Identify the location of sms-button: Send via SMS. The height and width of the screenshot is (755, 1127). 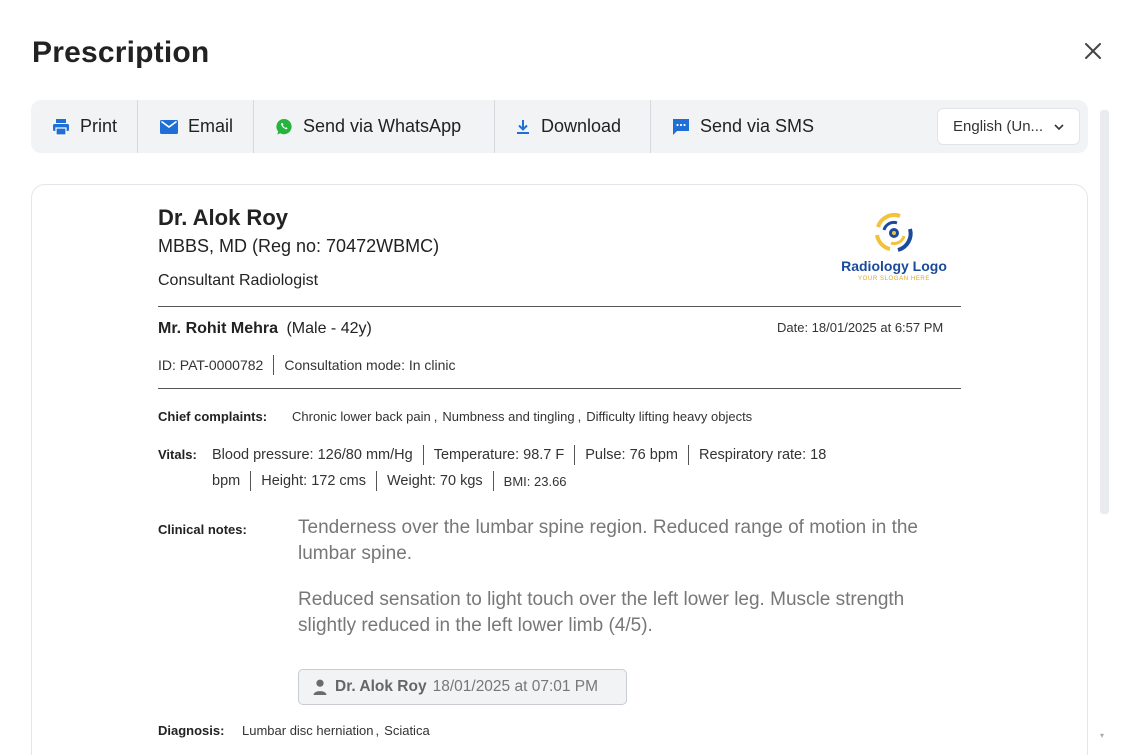
(761, 126).